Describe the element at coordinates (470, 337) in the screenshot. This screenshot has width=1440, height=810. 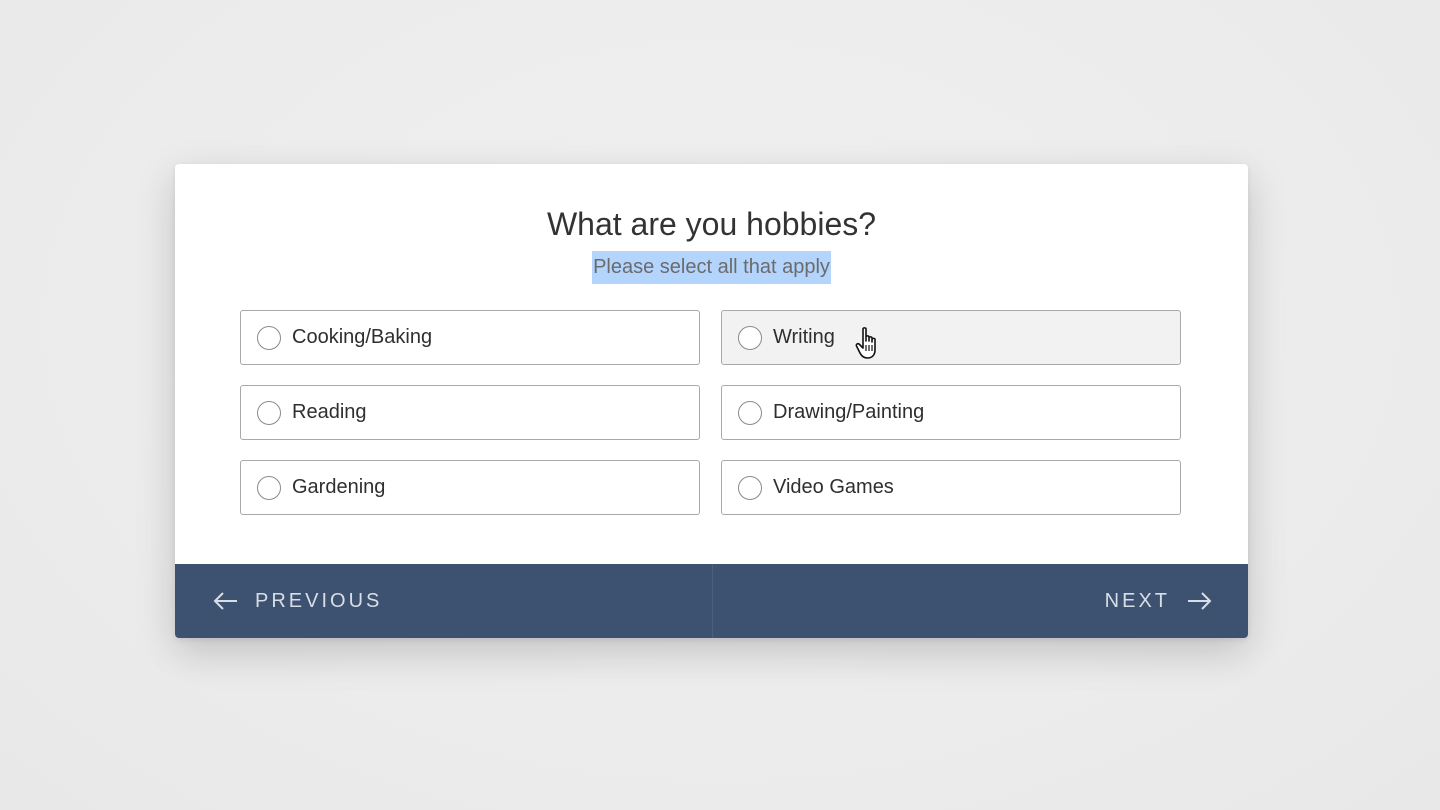
I see `option-cooking-baking: Cooking/Baking` at that location.